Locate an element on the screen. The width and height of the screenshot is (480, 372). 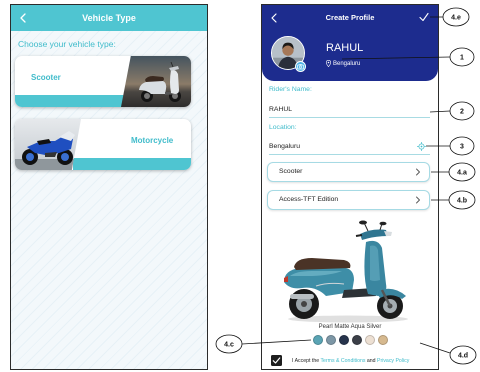
location-field: Bengaluru is located at coordinates (349, 146).